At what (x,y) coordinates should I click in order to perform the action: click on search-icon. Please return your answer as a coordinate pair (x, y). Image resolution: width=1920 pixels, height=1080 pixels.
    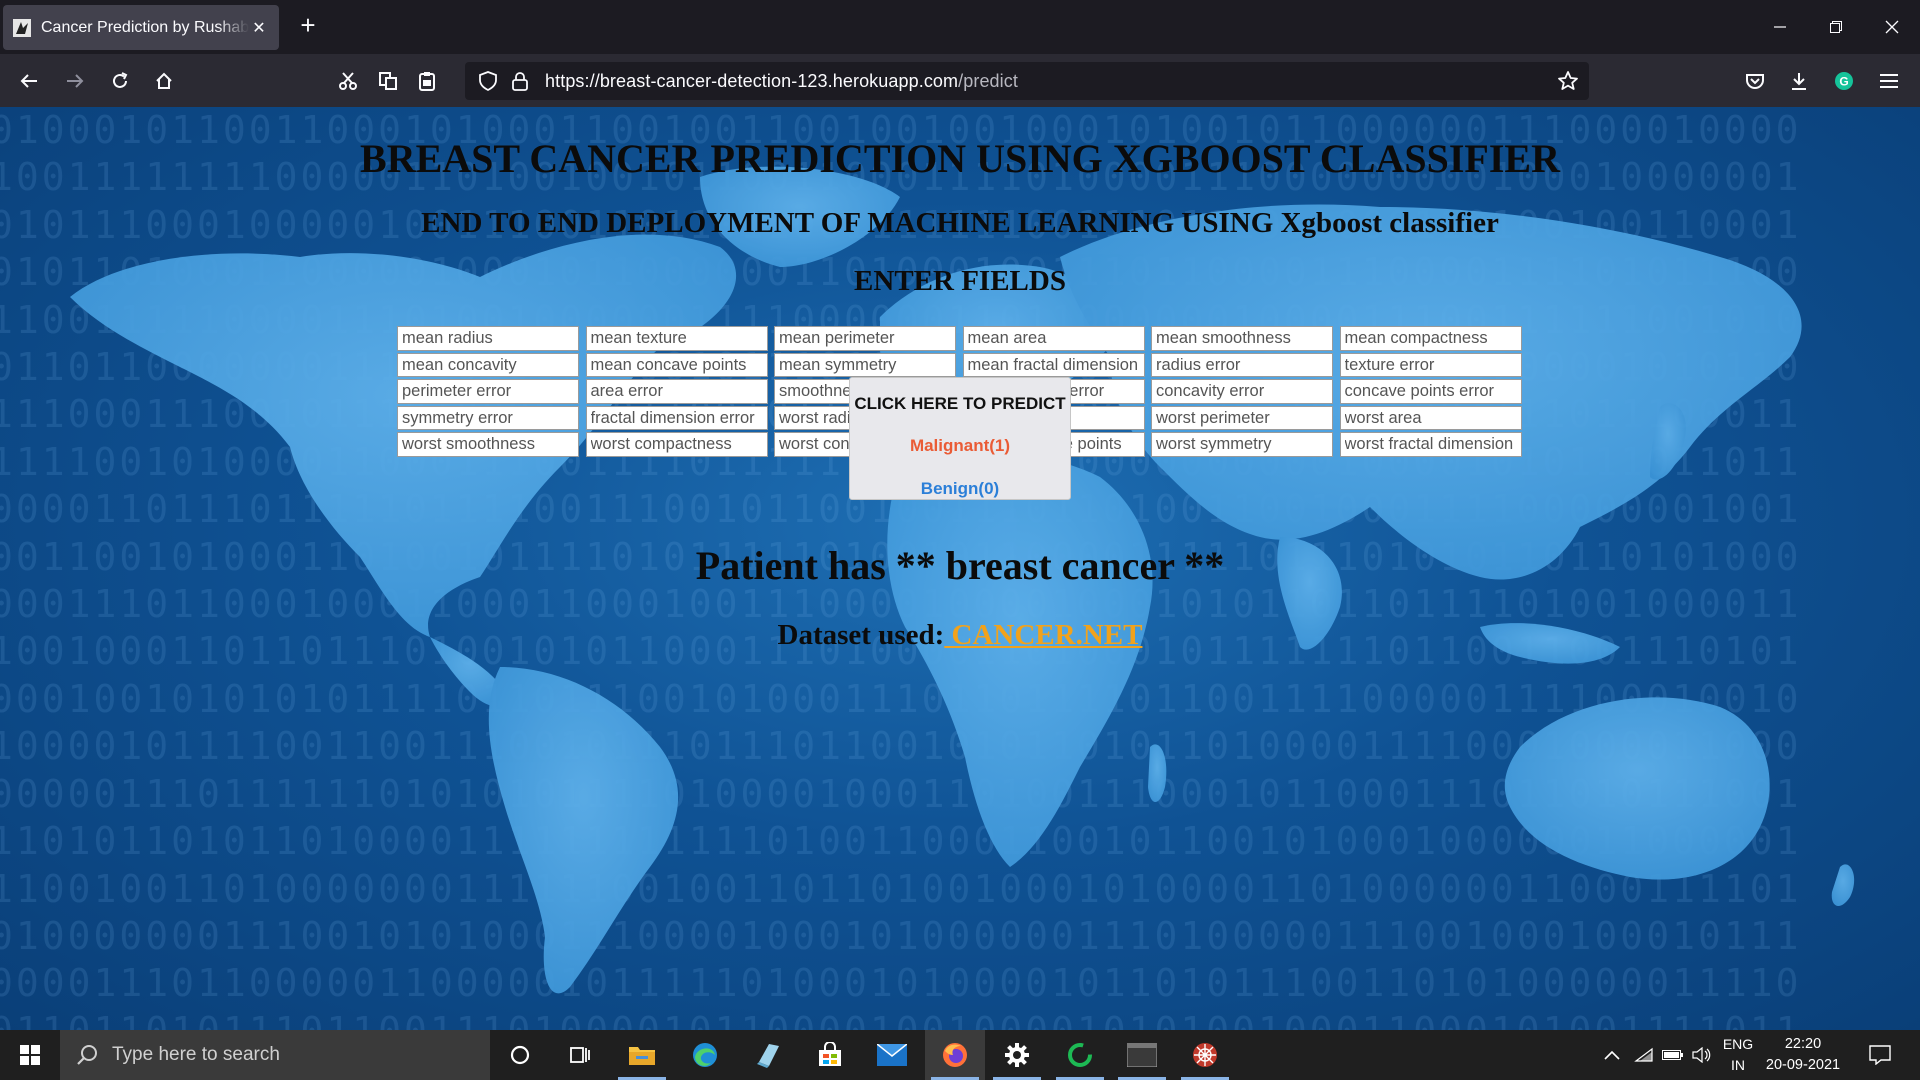
    Looking at the image, I should click on (87, 1055).